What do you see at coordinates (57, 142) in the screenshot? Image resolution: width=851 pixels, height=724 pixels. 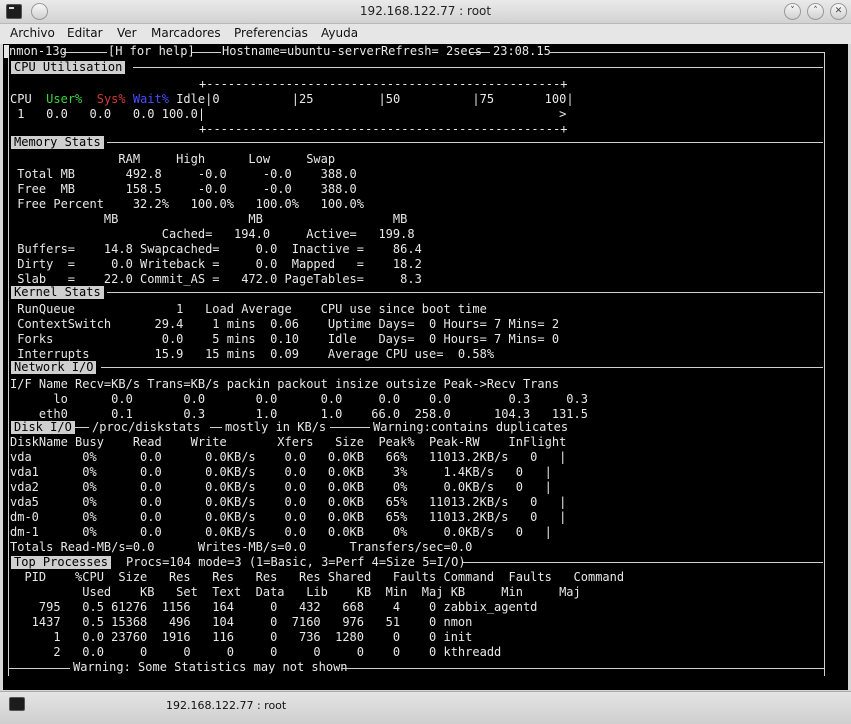 I see `memory-section-label: Memory Stats` at bounding box center [57, 142].